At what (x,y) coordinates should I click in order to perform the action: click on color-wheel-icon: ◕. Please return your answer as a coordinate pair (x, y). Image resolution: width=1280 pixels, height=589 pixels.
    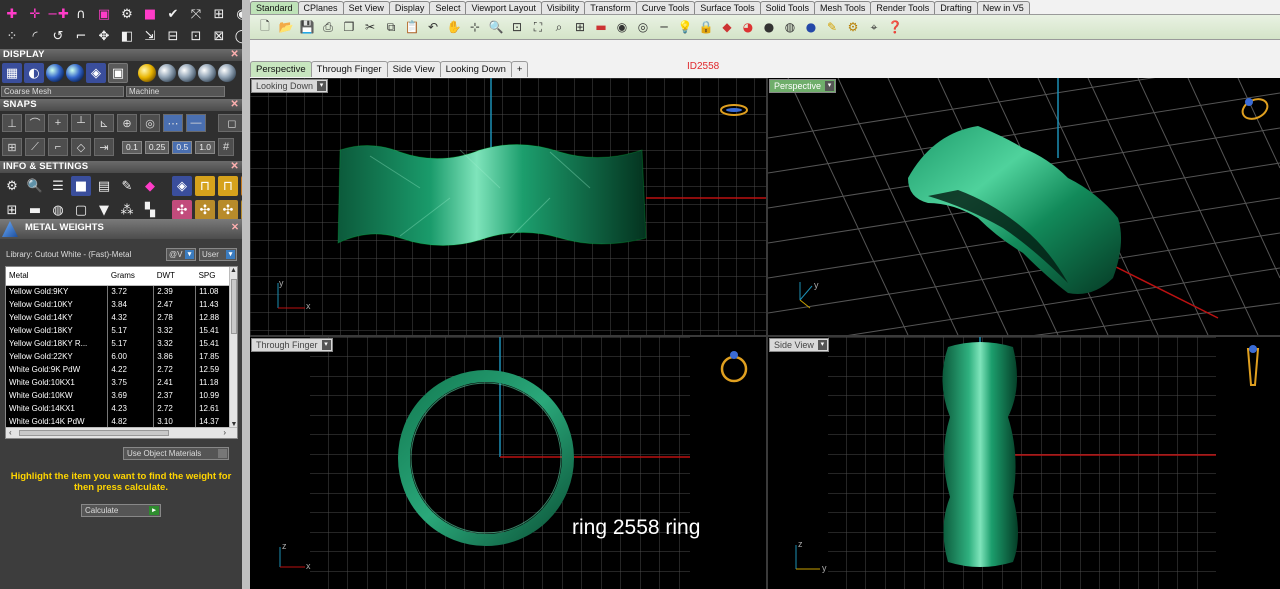
    Looking at the image, I should click on (748, 27).